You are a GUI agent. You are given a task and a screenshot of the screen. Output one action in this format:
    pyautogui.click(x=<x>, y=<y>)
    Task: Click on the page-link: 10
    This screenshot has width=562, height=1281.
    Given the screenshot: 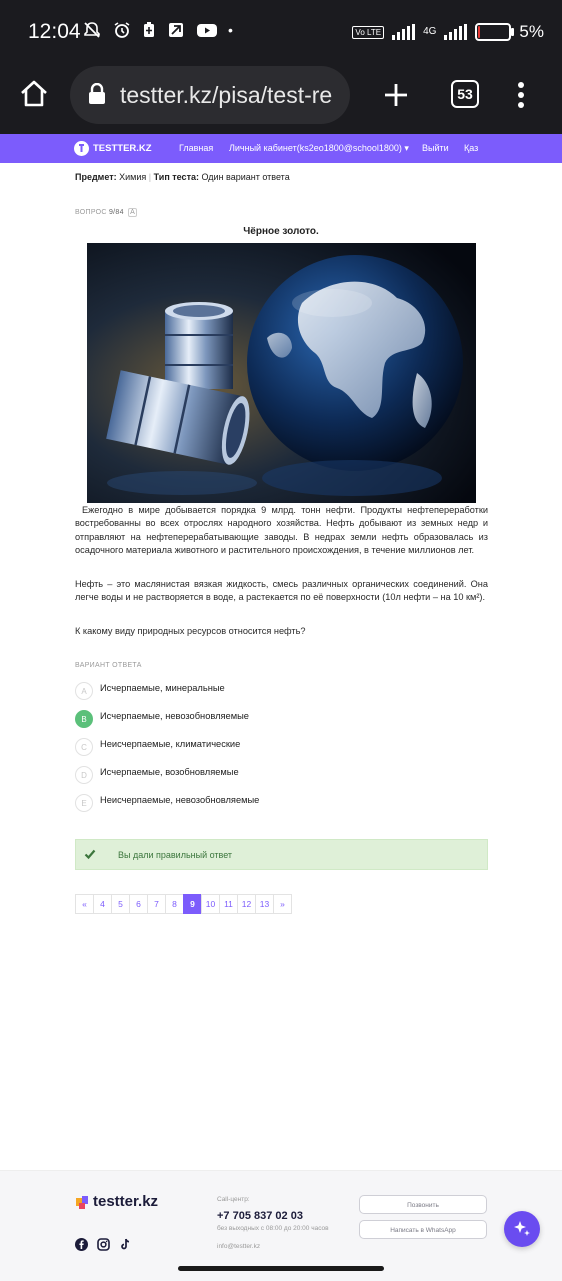 What is the action you would take?
    pyautogui.click(x=210, y=904)
    